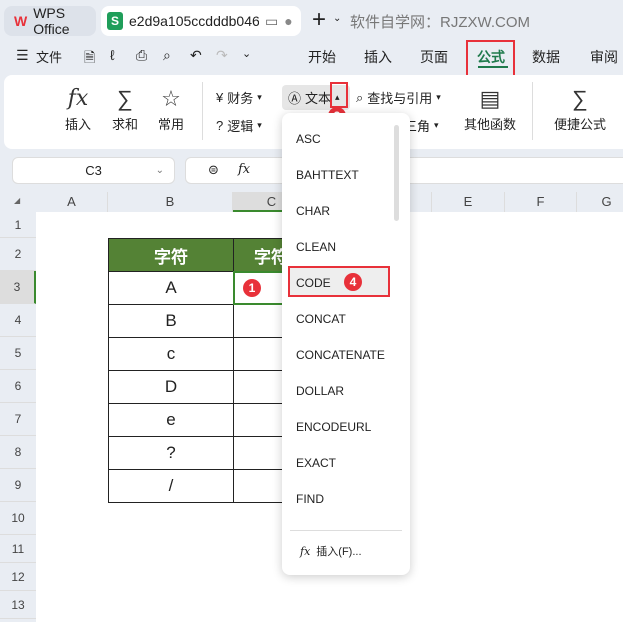  I want to click on other-functions-button: ▤ 其他函数, so click(490, 108).